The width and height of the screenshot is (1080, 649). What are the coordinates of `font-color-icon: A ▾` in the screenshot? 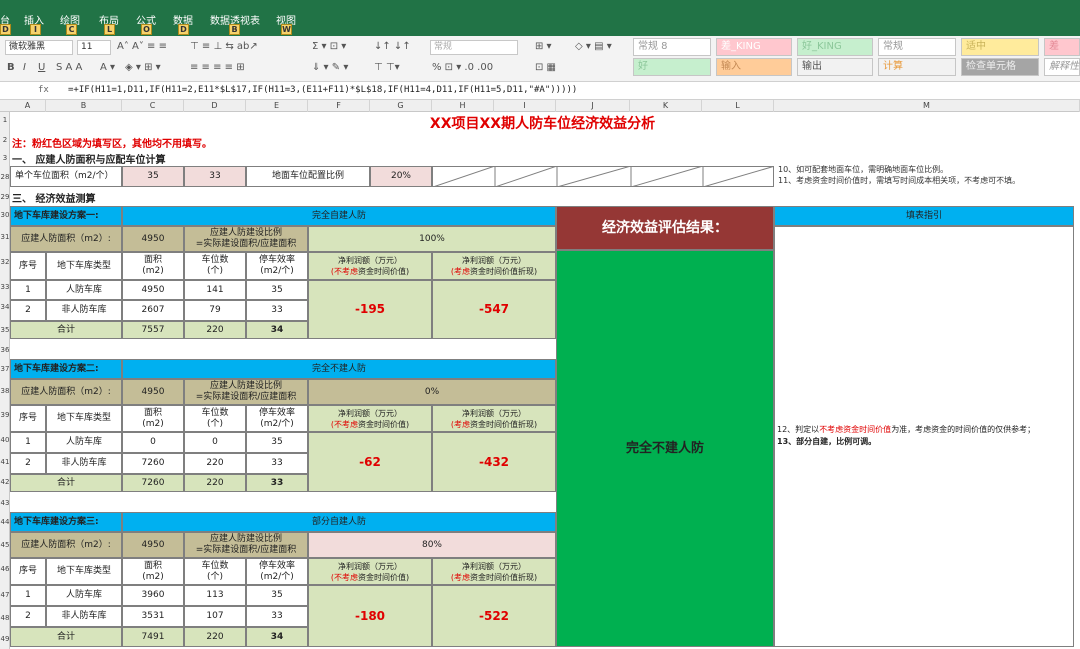 It's located at (107, 67).